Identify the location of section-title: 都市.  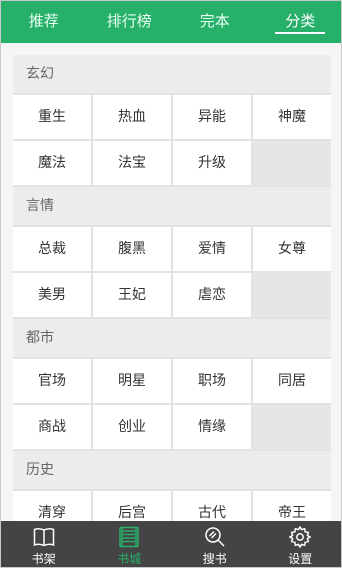
(172, 338).